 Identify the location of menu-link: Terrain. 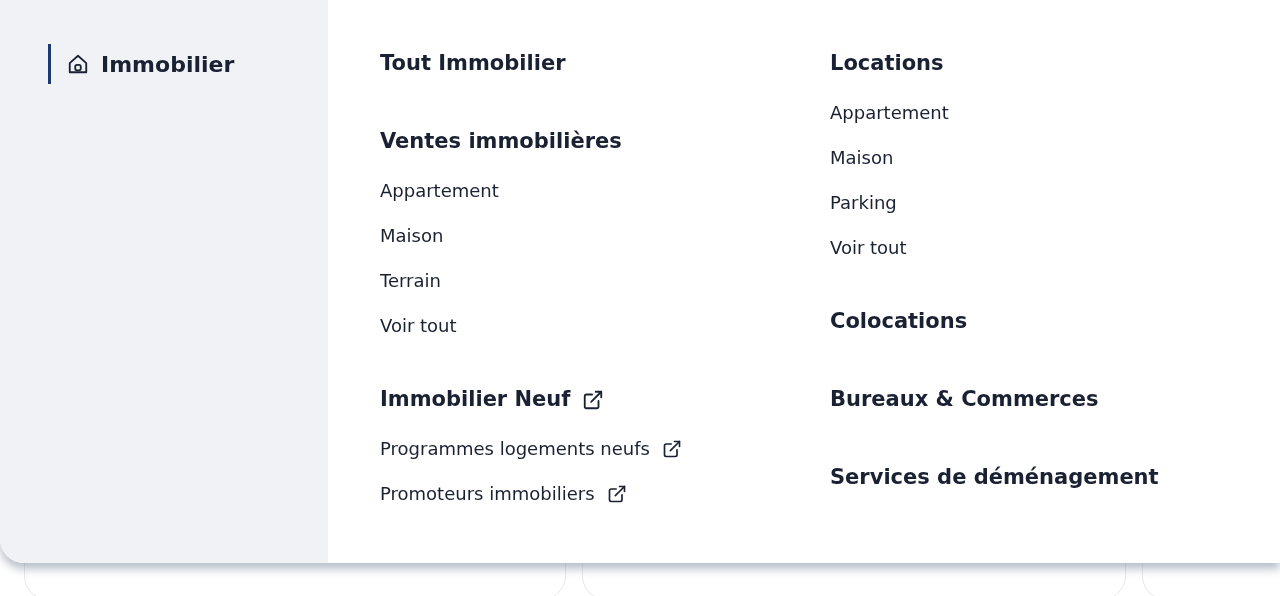
(410, 280).